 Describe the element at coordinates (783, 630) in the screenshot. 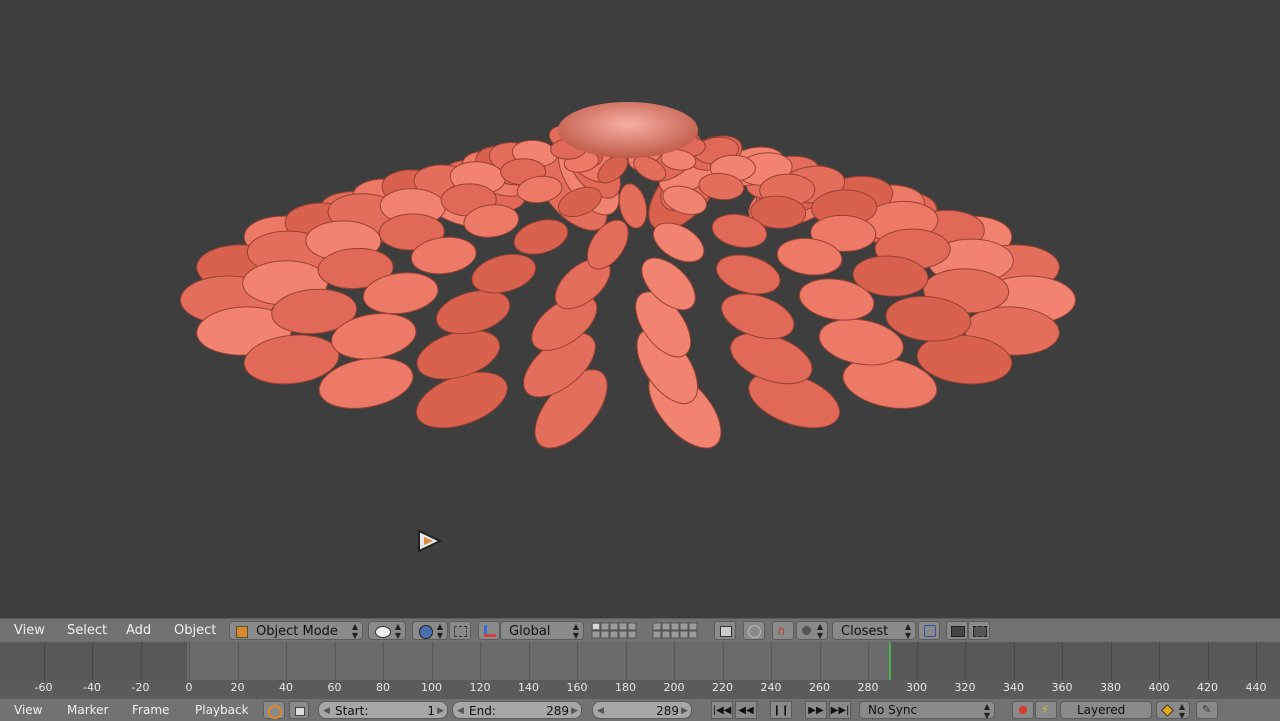

I see `snap-toggle: ∩` at that location.